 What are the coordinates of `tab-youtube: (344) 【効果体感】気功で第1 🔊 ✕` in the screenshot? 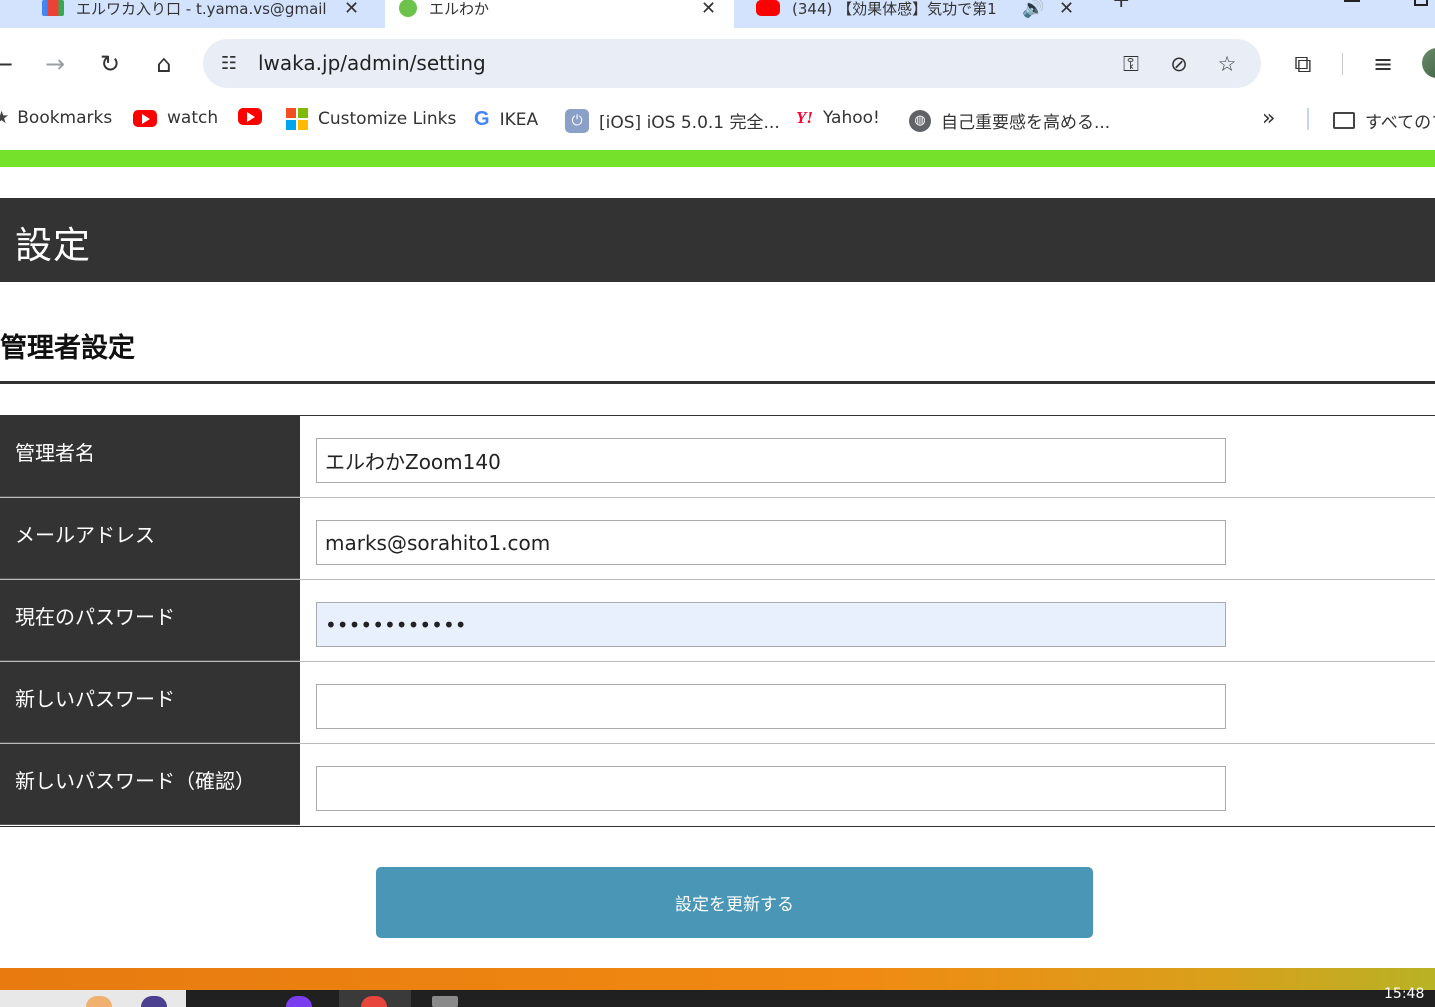 It's located at (914, 14).